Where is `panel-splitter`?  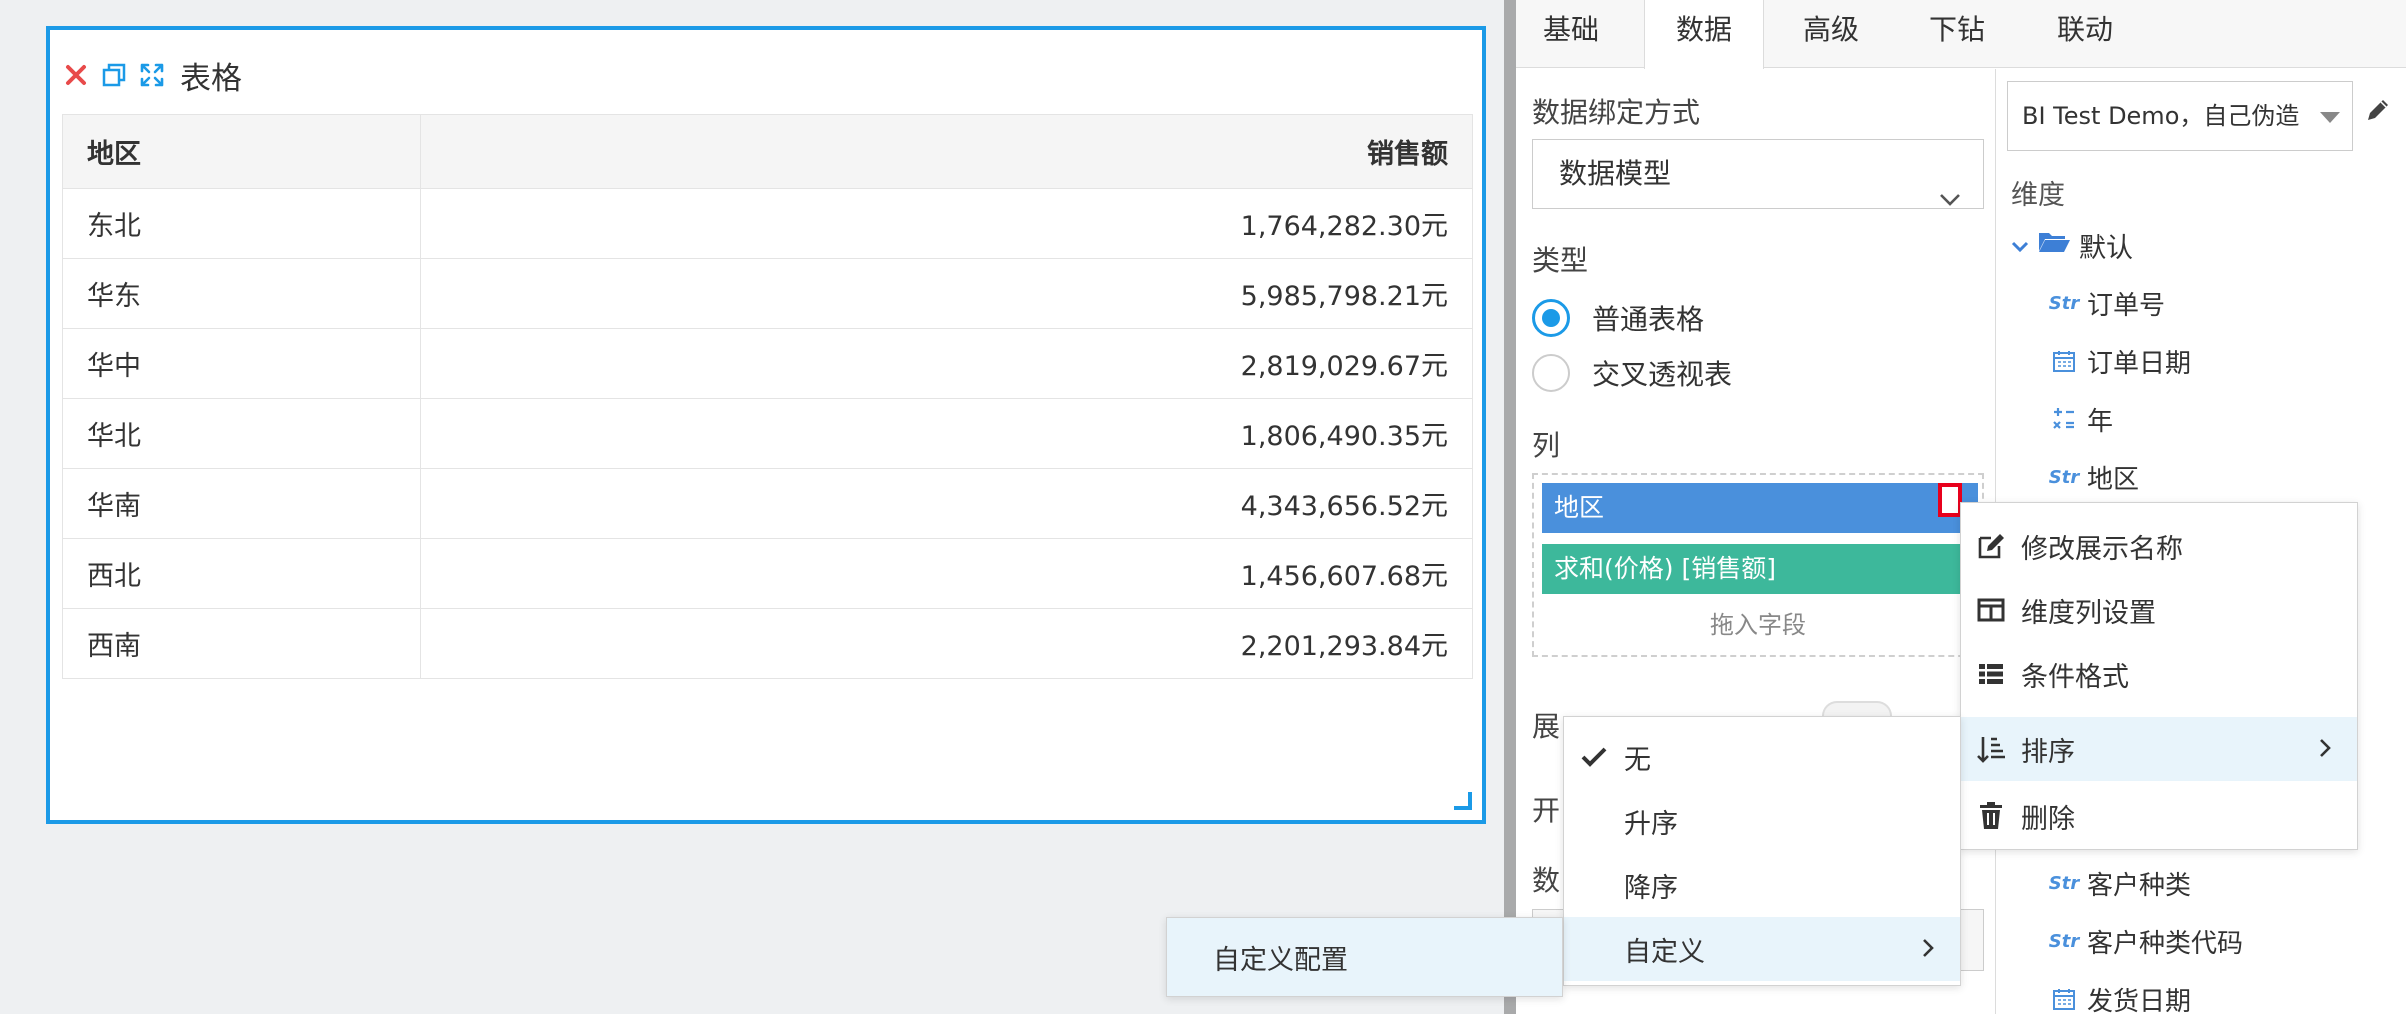 panel-splitter is located at coordinates (1510, 507).